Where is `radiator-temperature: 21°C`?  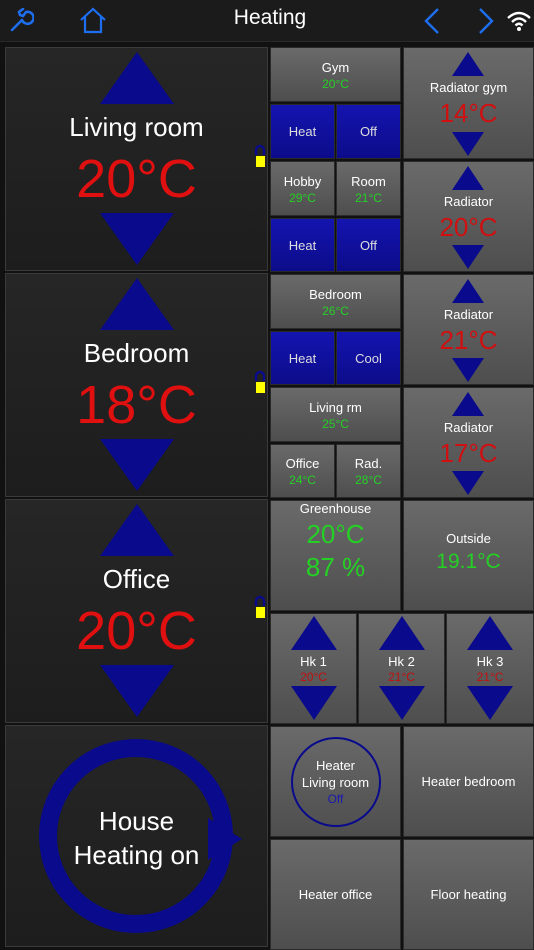 radiator-temperature: 21°C is located at coordinates (468, 340).